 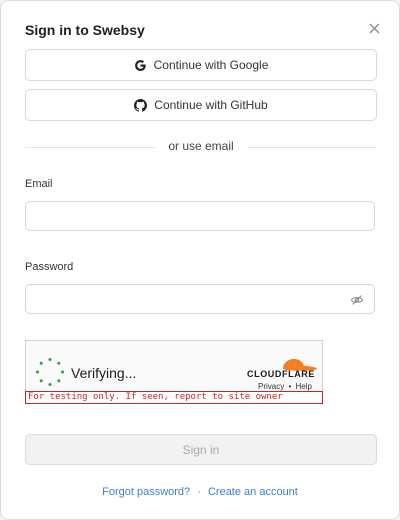 What do you see at coordinates (253, 492) in the screenshot?
I see `create-account-link: Create an account` at bounding box center [253, 492].